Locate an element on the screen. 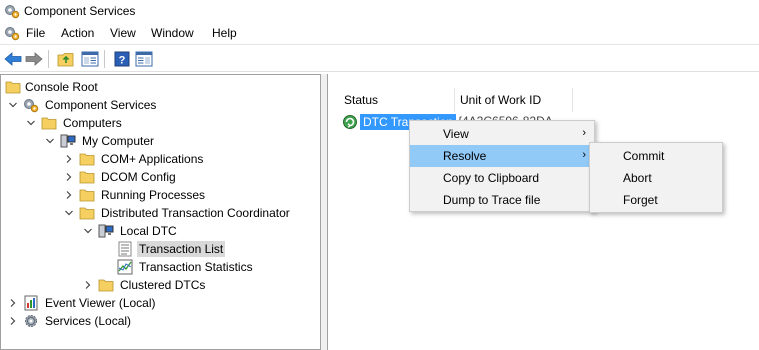  system-menu-icon is located at coordinates (12, 33).